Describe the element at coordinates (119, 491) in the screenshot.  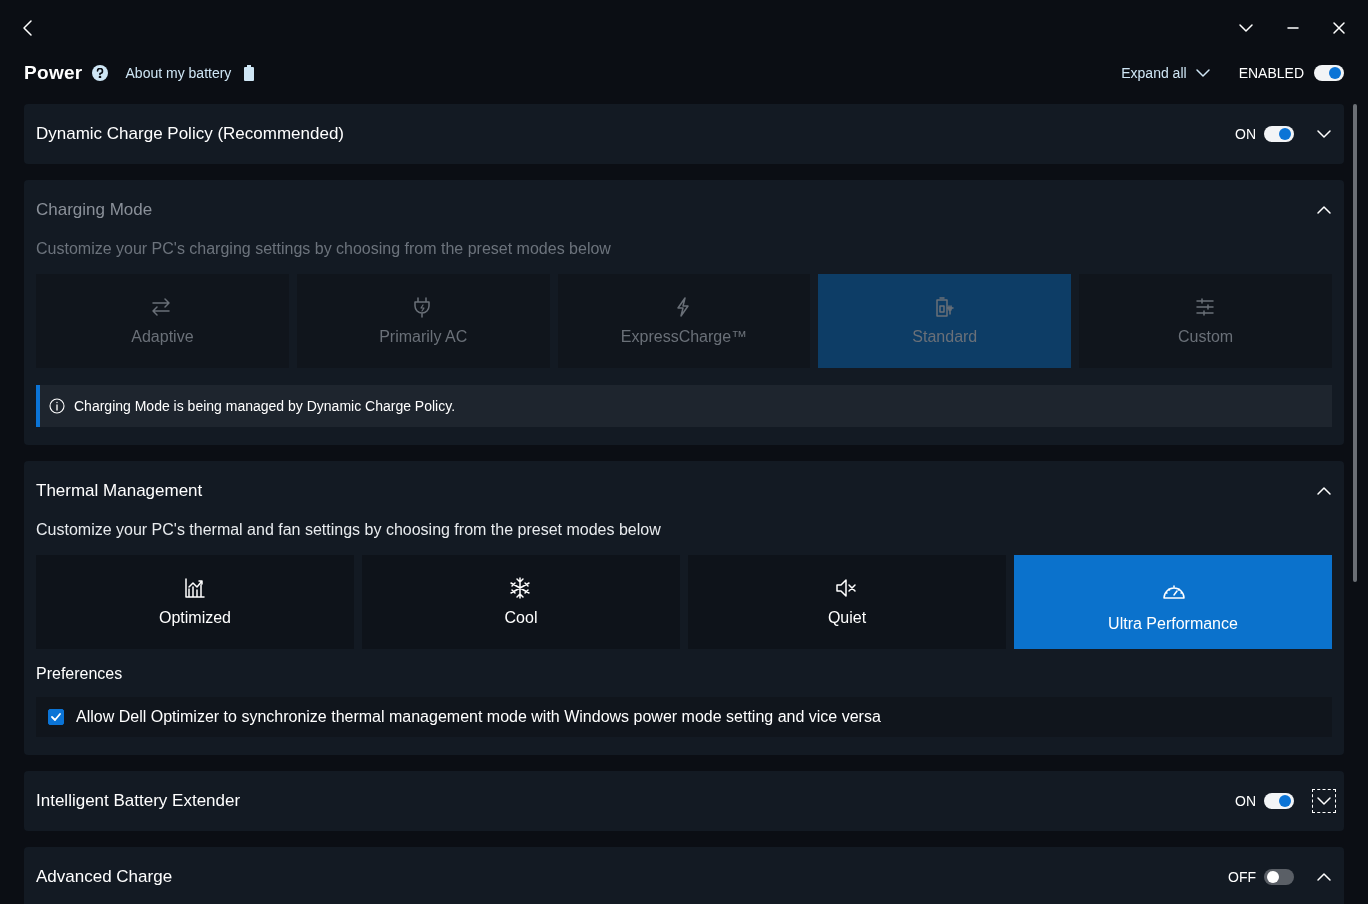
I see `section-title: Thermal Management` at that location.